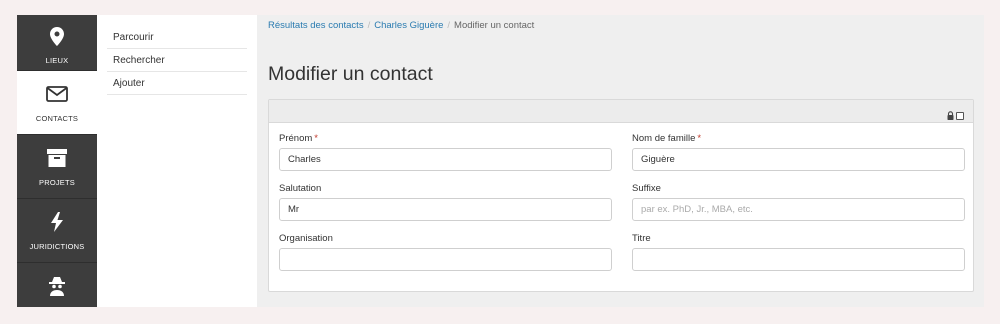 This screenshot has width=1000, height=324. What do you see at coordinates (316, 25) in the screenshot?
I see `breadcrumb-link-results: Résultats des contacts` at bounding box center [316, 25].